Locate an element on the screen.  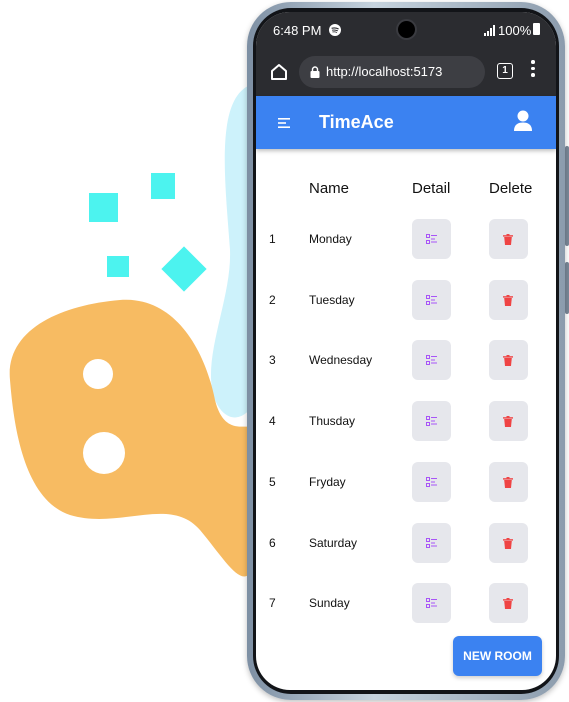
row-index: 4 is located at coordinates (272, 421).